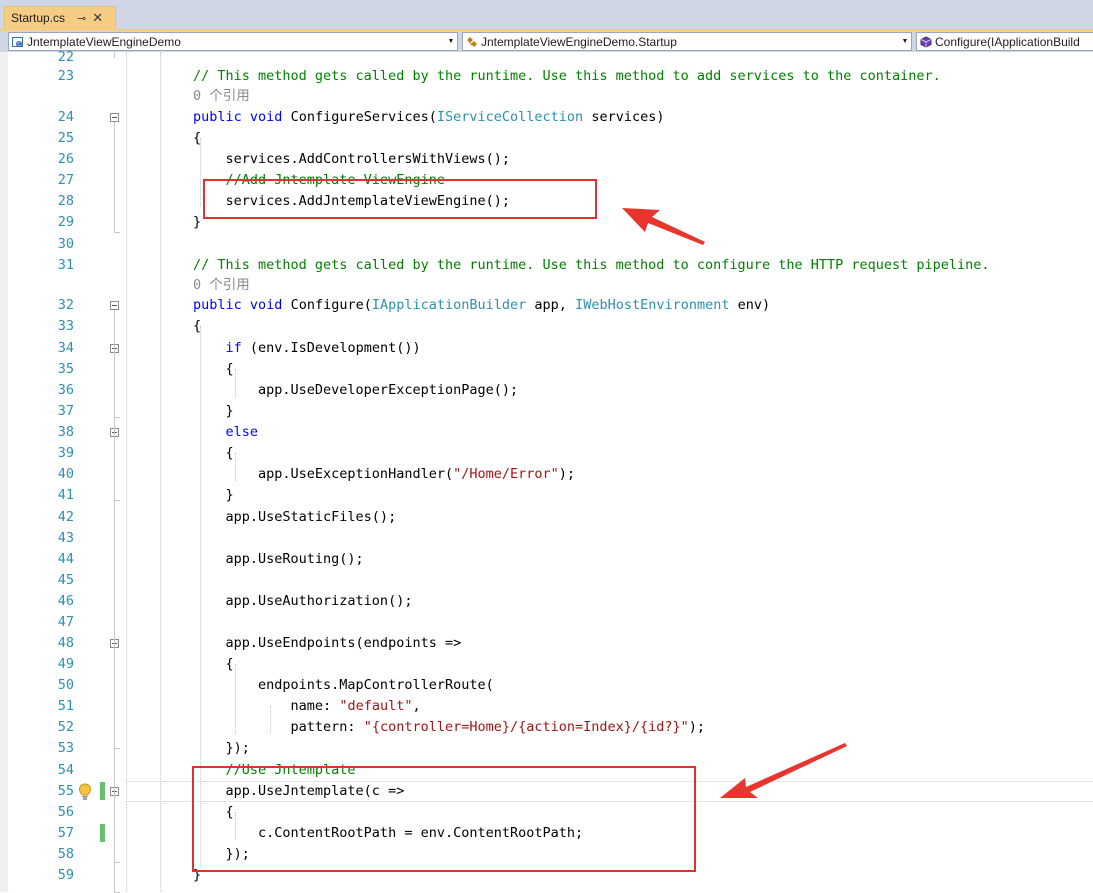 Image resolution: width=1093 pixels, height=893 pixels. I want to click on member-dropdown-value: Configure(IApplicationBuild, so click(1007, 41).